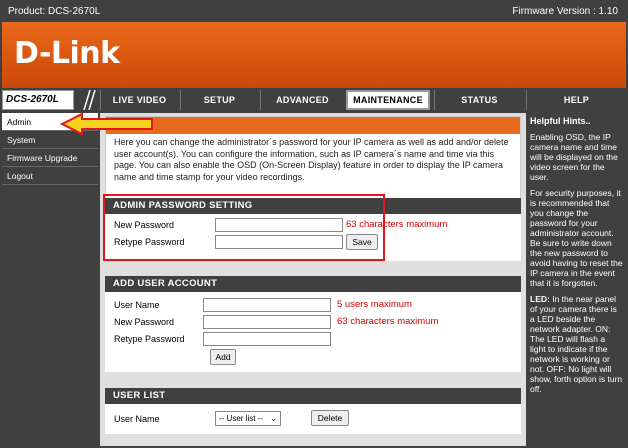 This screenshot has width=628, height=448. I want to click on sidebar: Admin System Firmware Upgrade Logout, so click(50, 279).